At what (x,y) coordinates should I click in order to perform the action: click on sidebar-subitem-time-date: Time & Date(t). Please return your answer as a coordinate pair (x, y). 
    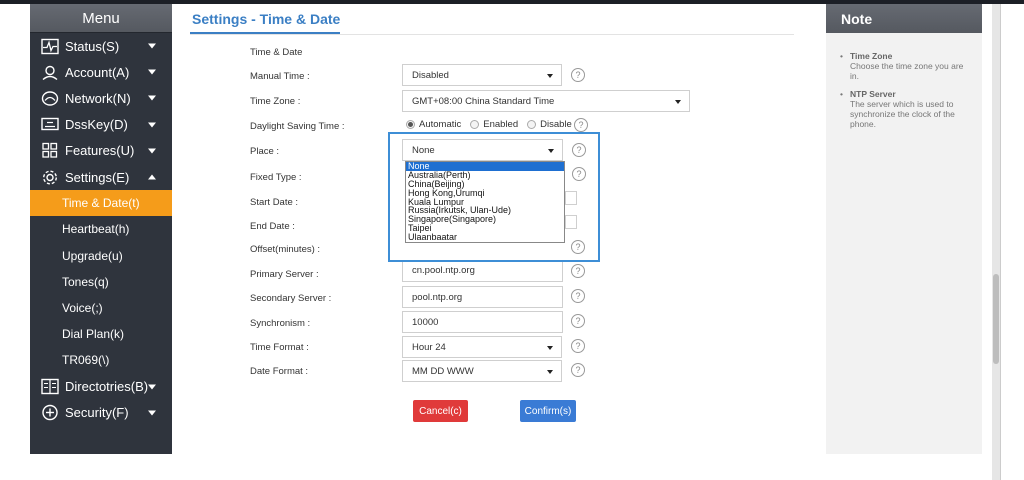
    Looking at the image, I should click on (101, 203).